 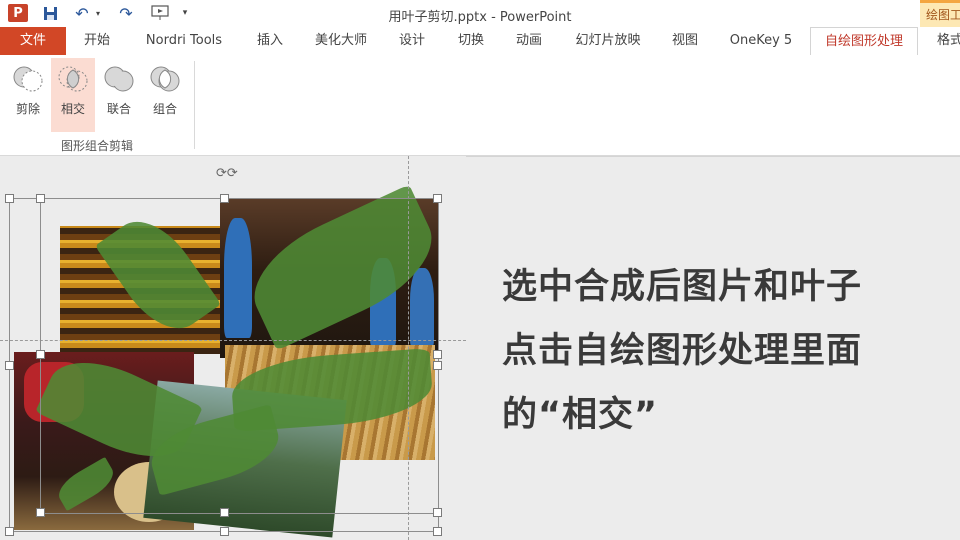 I want to click on rotate-handle-icon: ⟳⟳, so click(x=231, y=174).